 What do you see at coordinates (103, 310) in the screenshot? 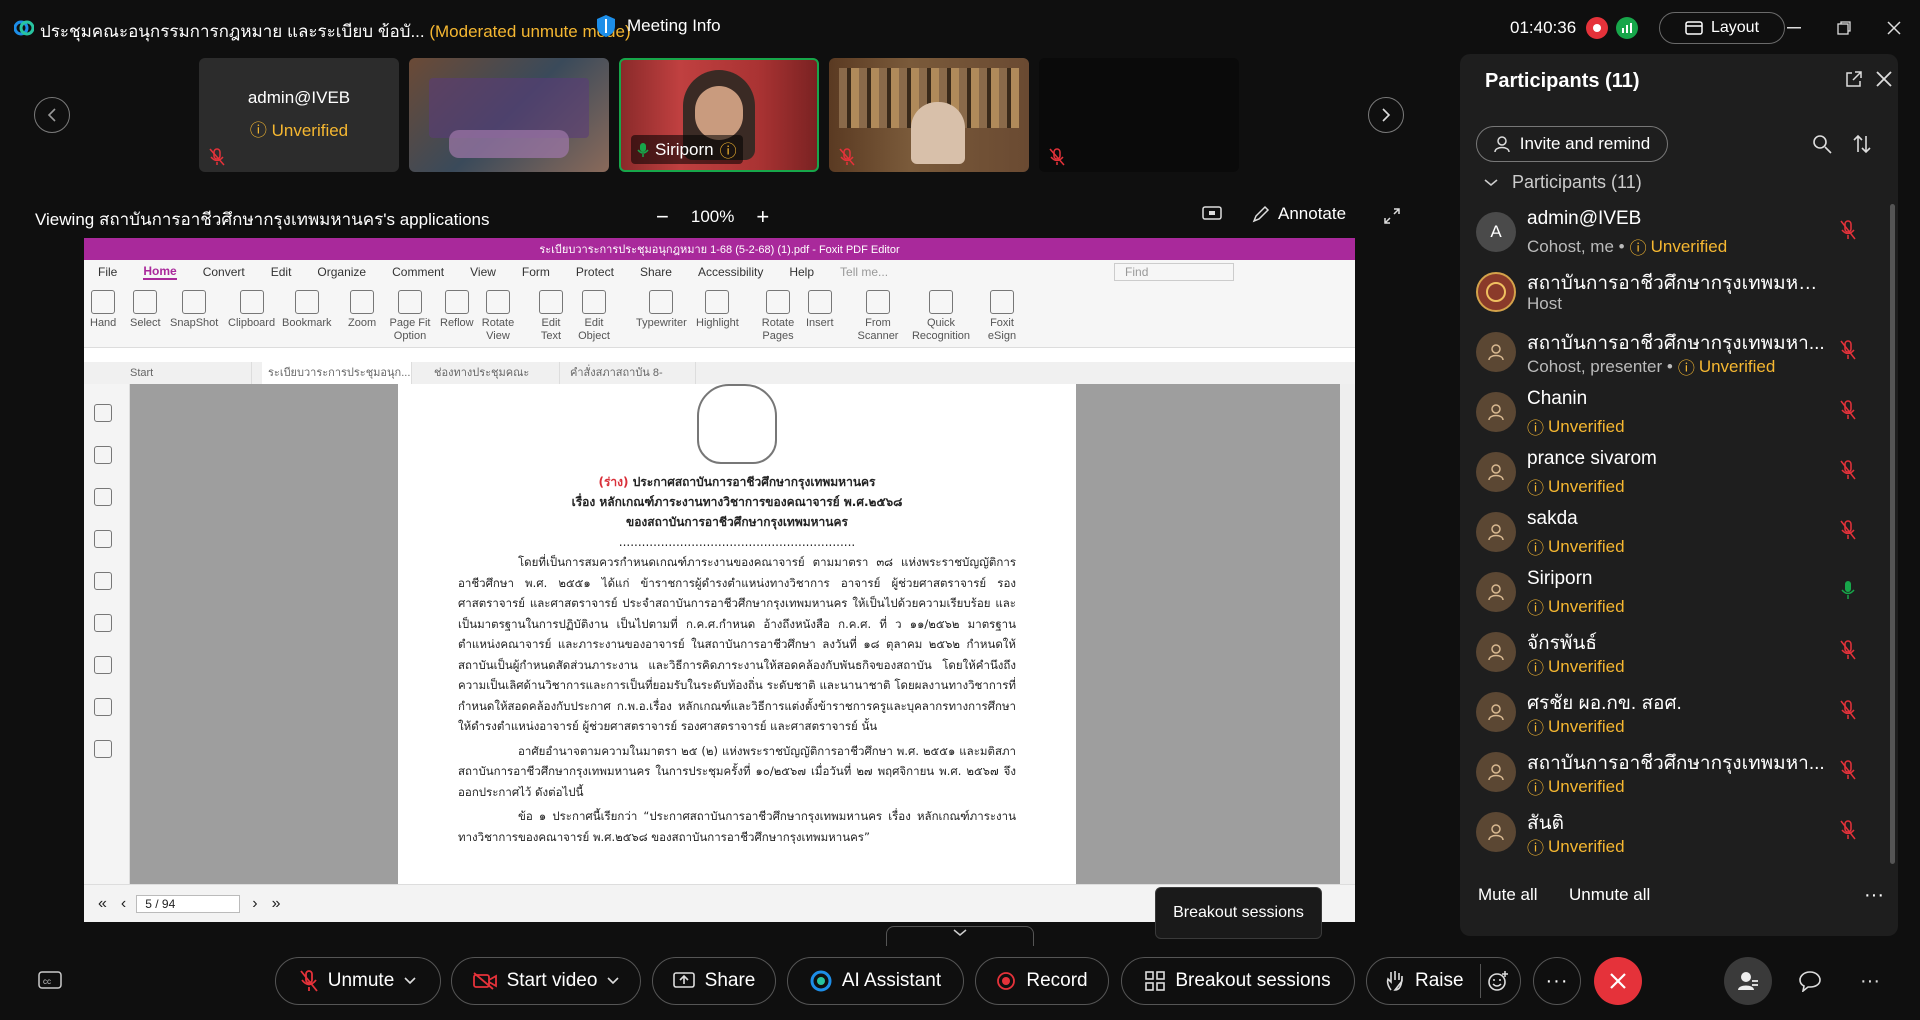
I see `ribbon-hand: Hand` at bounding box center [103, 310].